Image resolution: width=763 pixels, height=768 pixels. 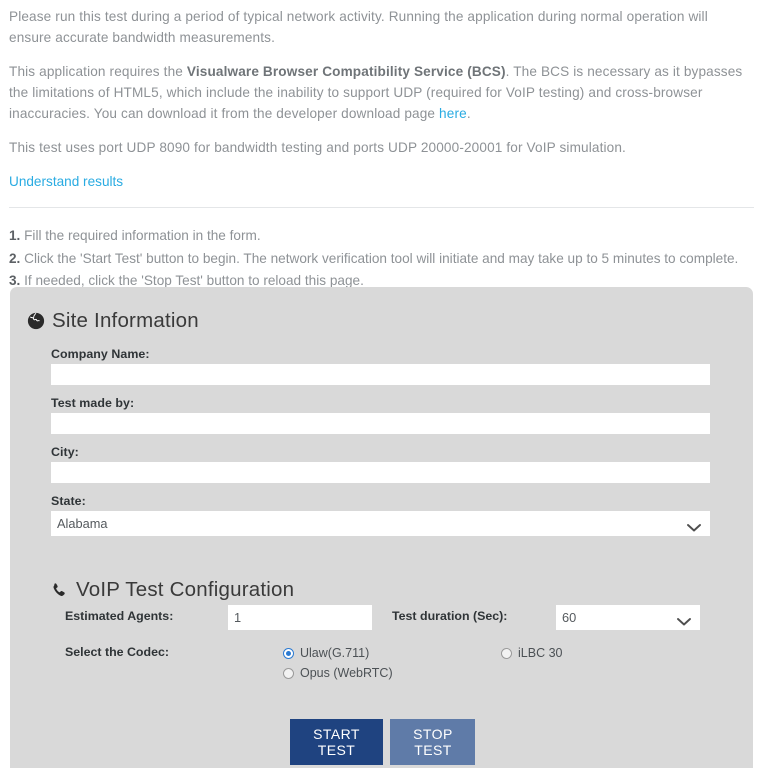 I want to click on company-name-input, so click(x=380, y=374).